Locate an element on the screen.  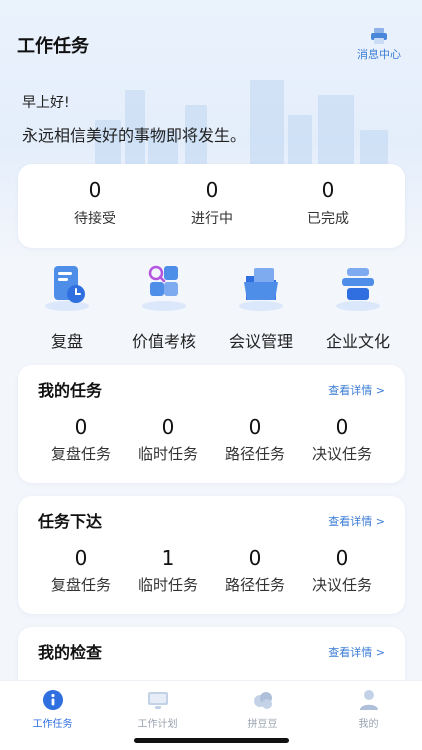
section-title: 我的检查 is located at coordinates (70, 652).